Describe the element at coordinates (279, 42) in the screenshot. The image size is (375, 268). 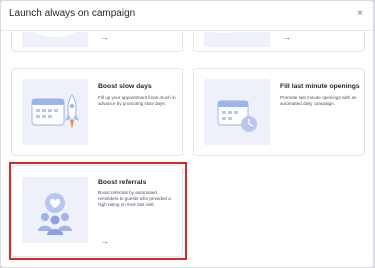
I see `campaign-card-top-right: →` at that location.